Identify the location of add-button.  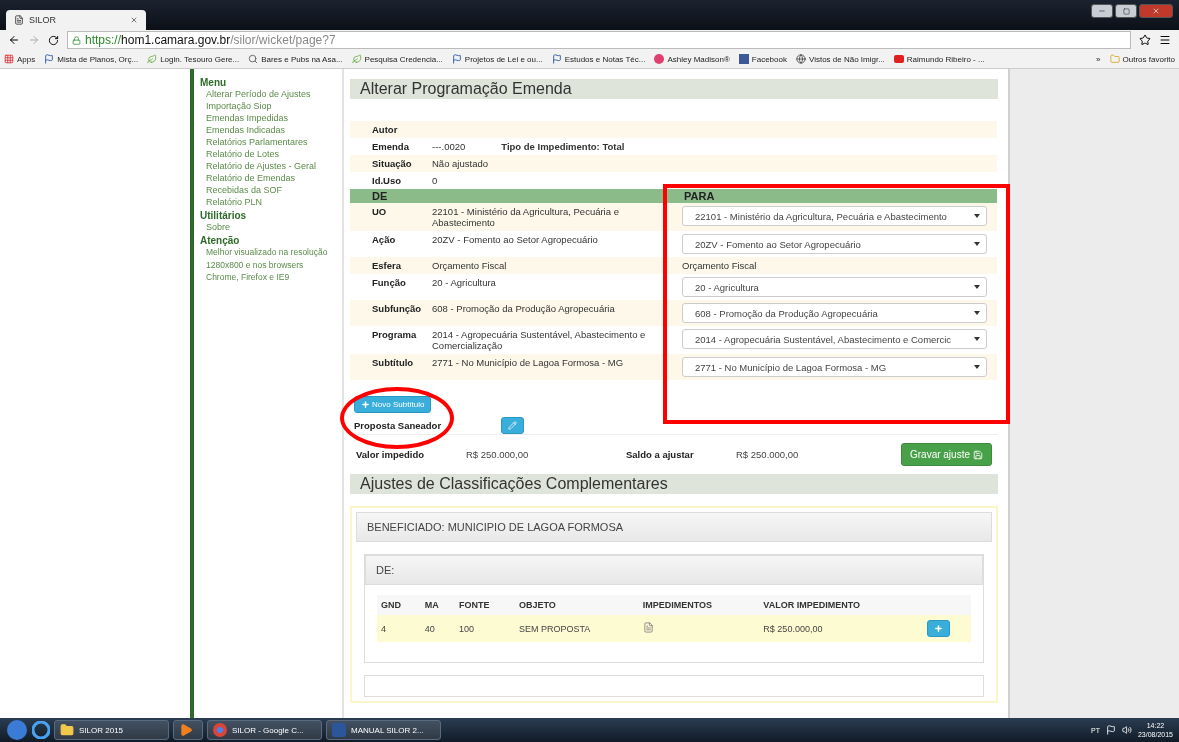
(938, 628).